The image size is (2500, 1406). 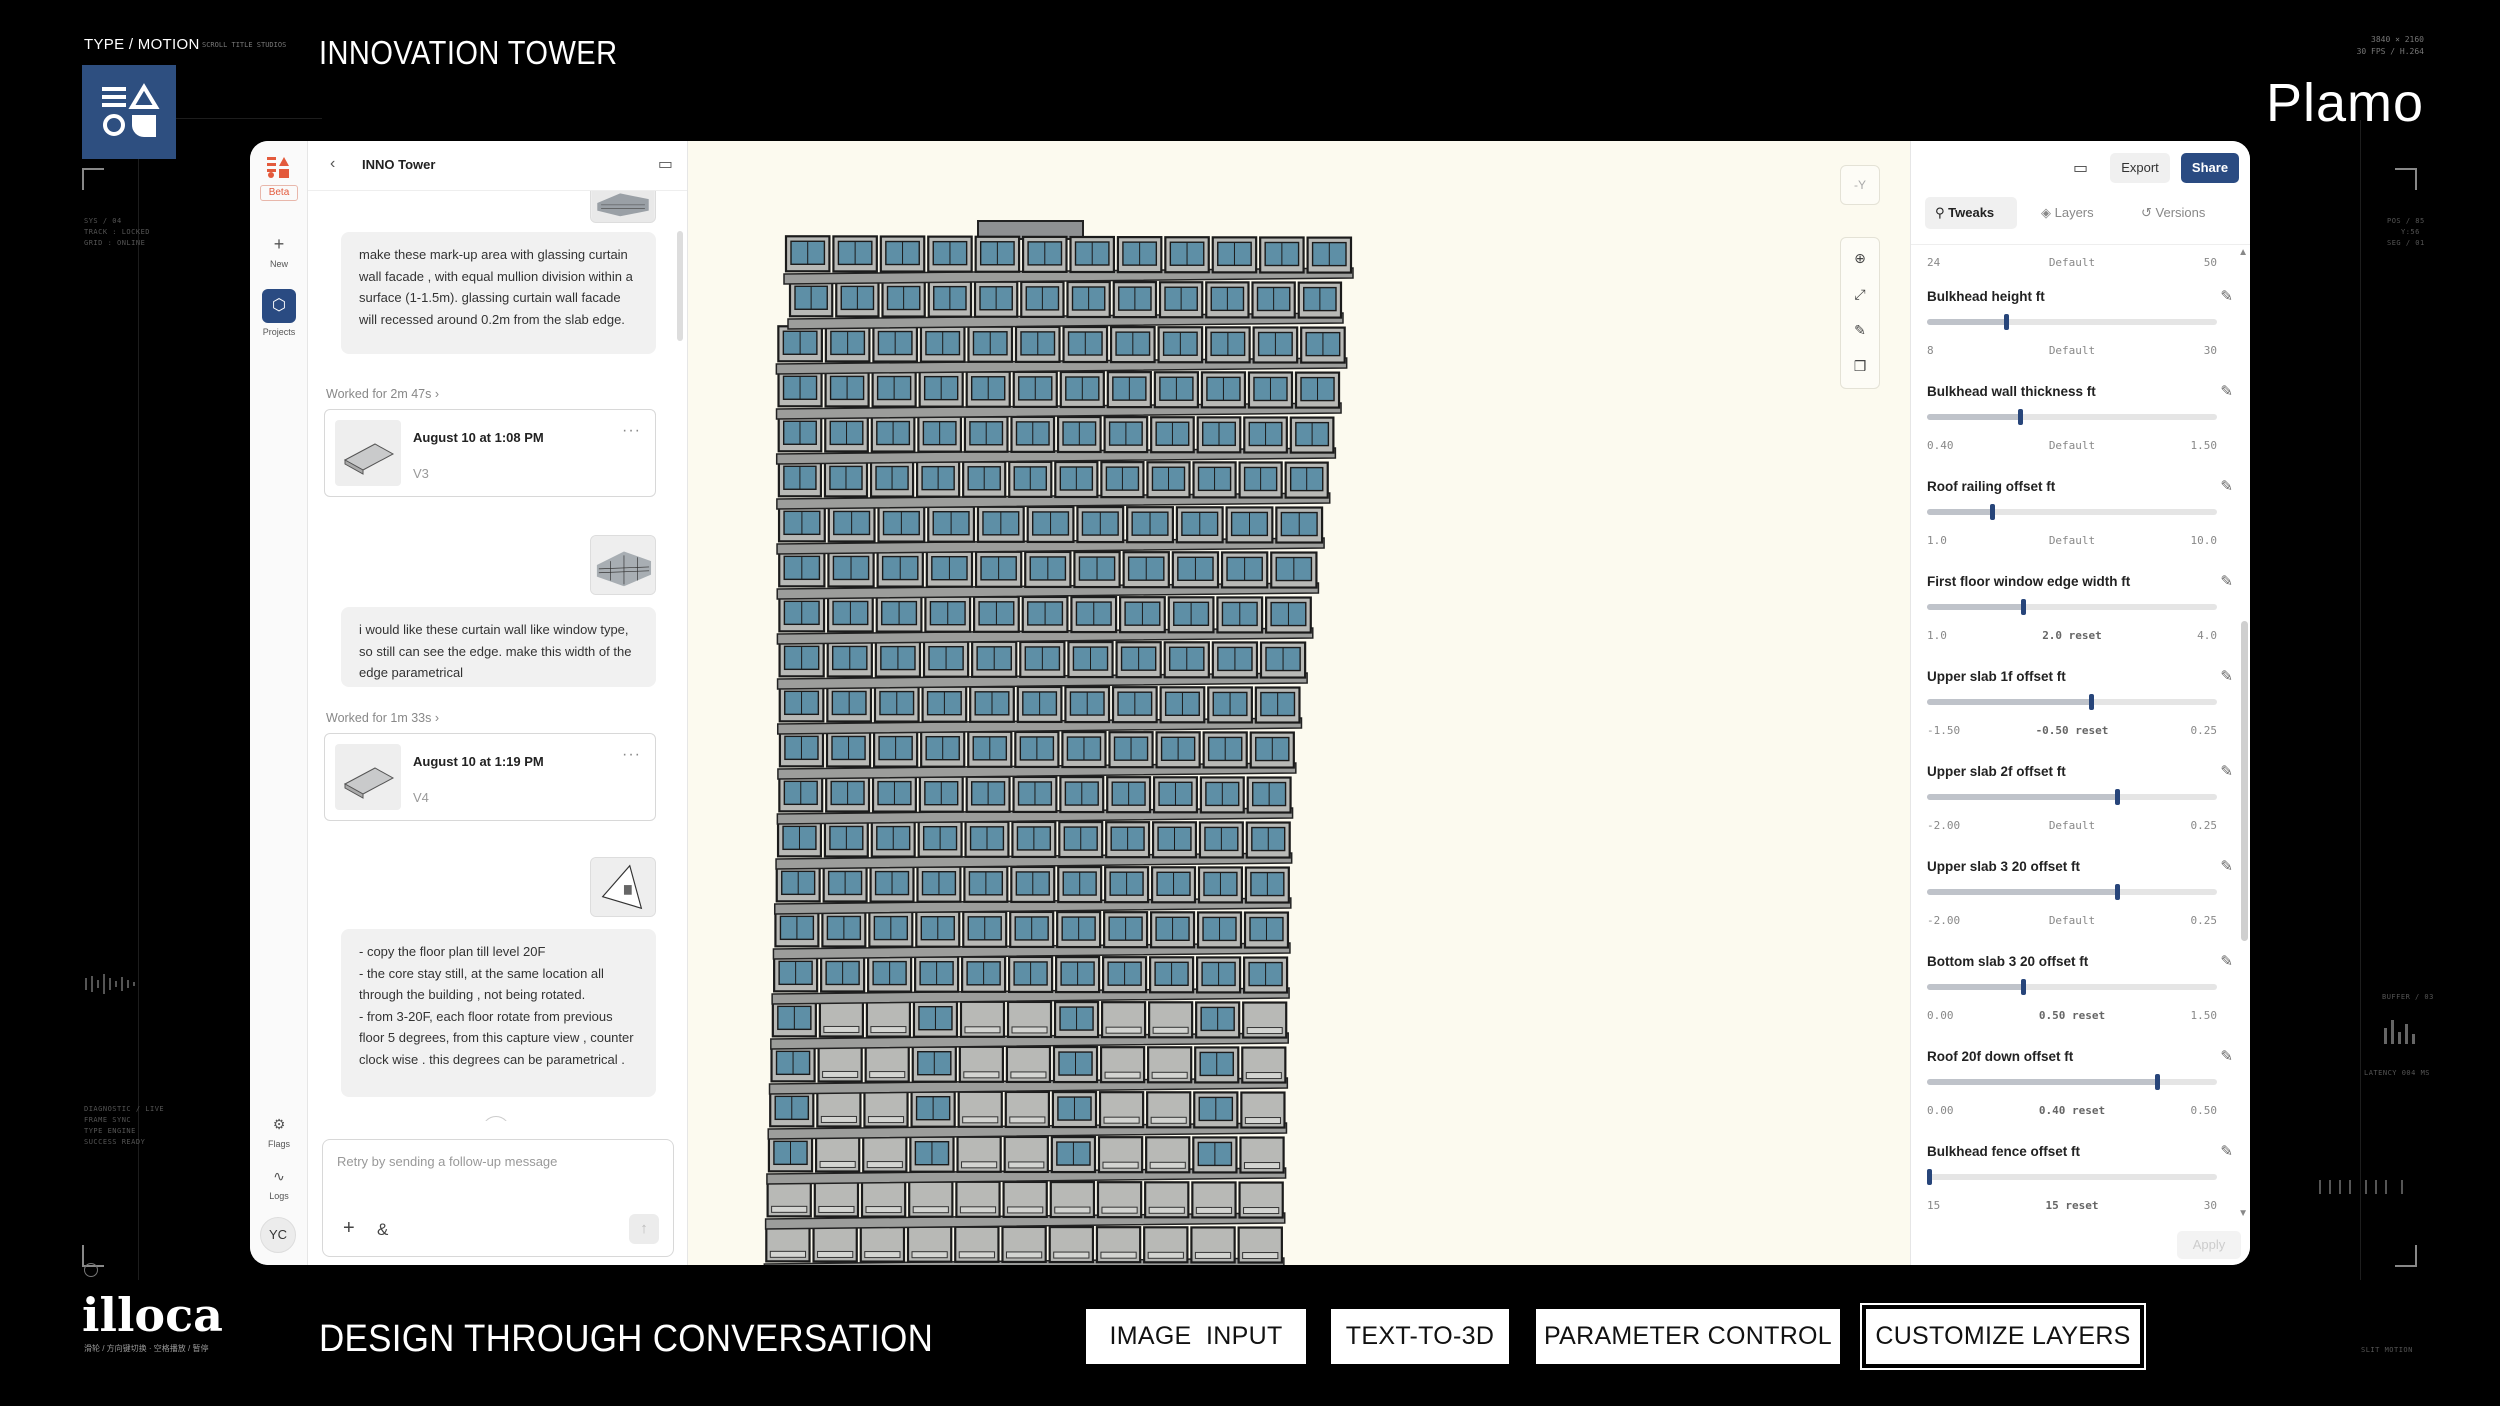 What do you see at coordinates (146, 1348) in the screenshot?
I see `illoca-instructions: 滑轮 / 方向键切换 · 空格播放 / 暂停` at bounding box center [146, 1348].